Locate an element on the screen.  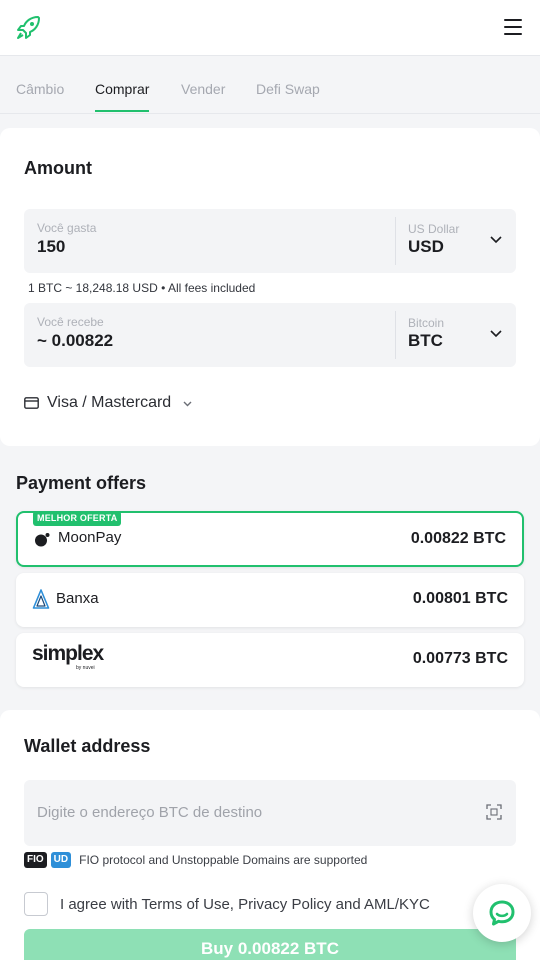
payment-method-label: Visa / Mastercard is located at coordinates (109, 402).